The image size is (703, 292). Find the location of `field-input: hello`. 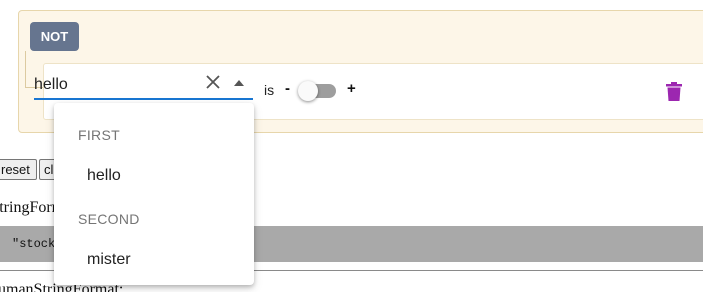

field-input: hello is located at coordinates (51, 85).